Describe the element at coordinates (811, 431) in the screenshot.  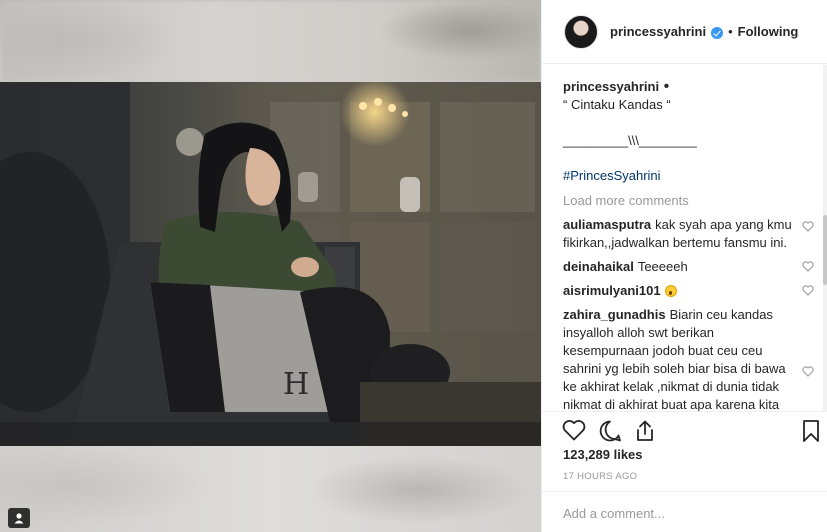
I see `save-bookmark-icon` at that location.